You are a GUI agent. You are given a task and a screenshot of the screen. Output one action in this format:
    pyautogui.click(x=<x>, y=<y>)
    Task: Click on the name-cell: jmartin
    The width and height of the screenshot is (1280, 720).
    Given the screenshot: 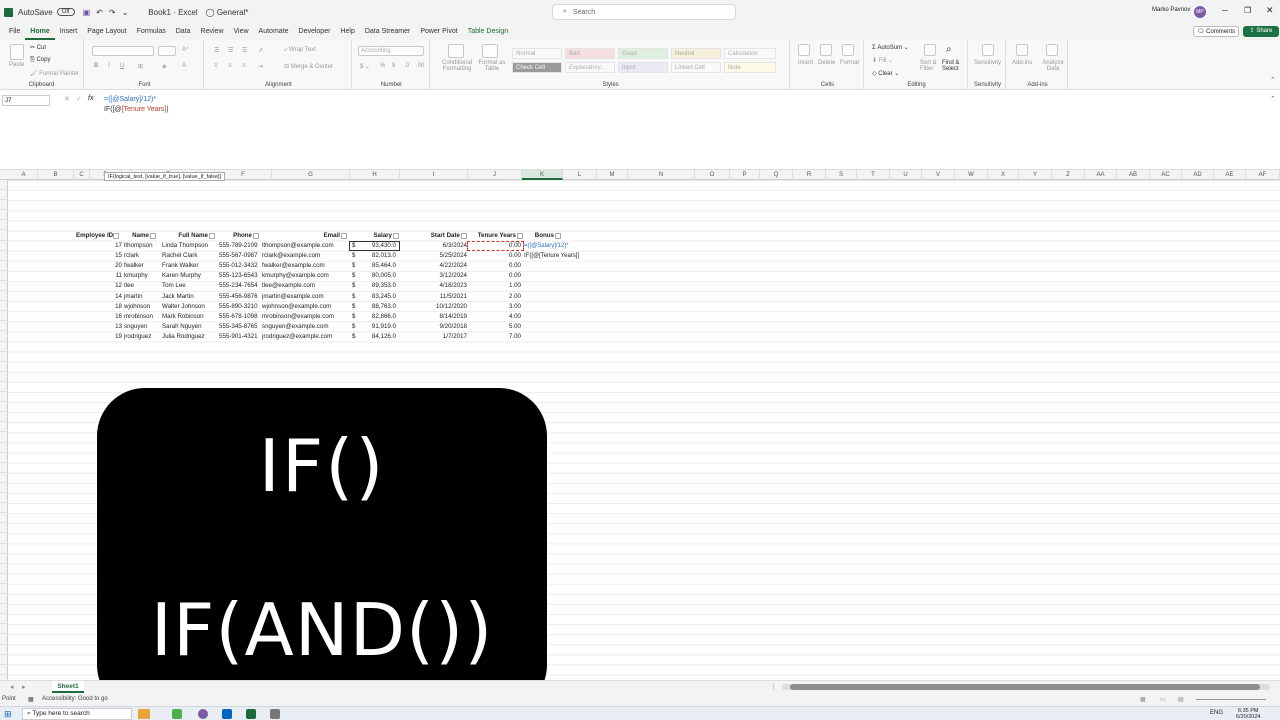 What is the action you would take?
    pyautogui.click(x=142, y=297)
    